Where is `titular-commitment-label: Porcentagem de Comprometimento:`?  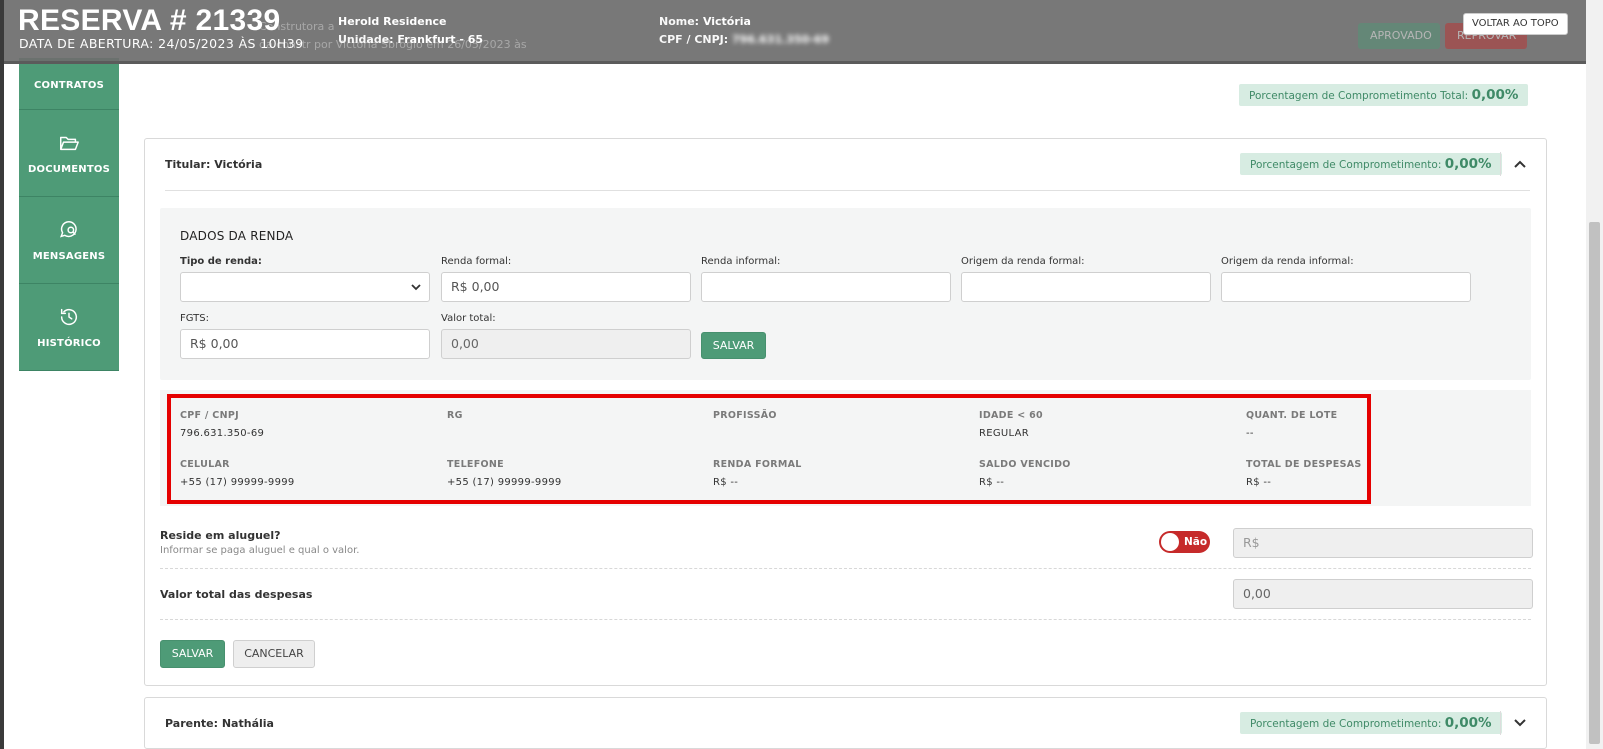
titular-commitment-label: Porcentagem de Comprometimento: is located at coordinates (1346, 165).